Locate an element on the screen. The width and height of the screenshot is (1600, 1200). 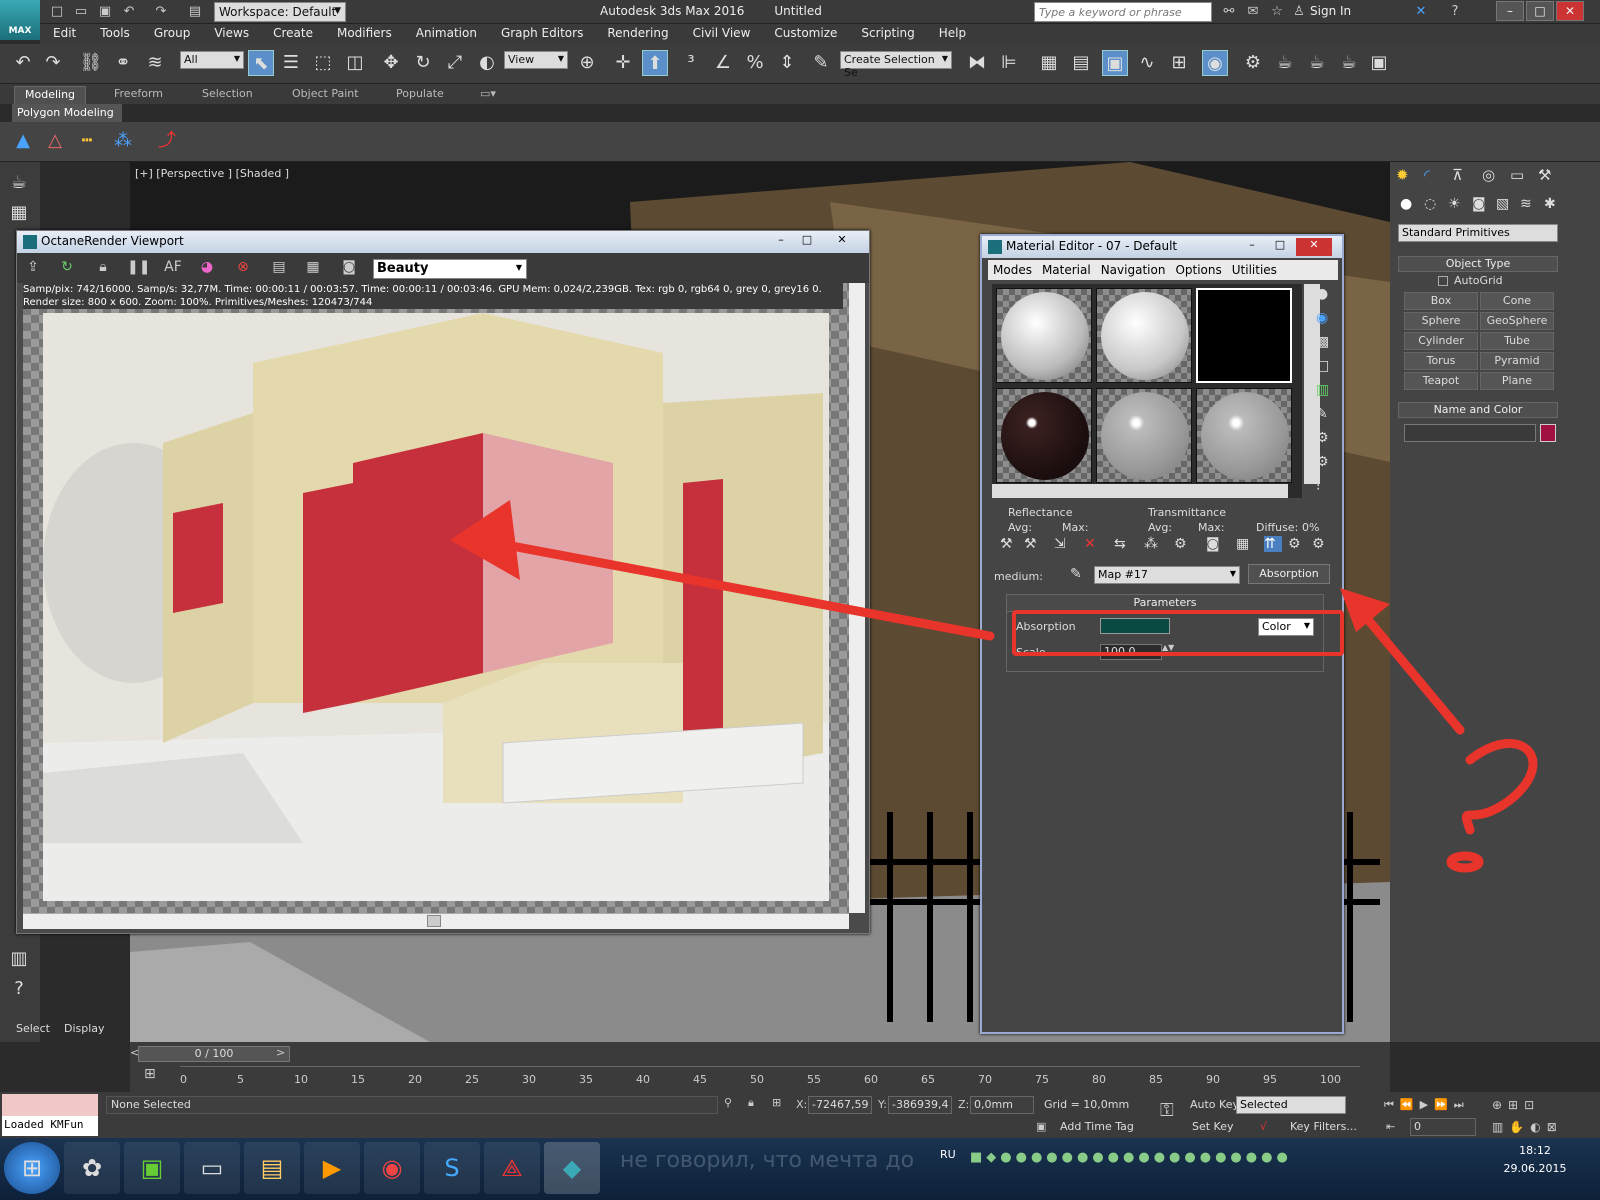
open-file-icon: ▭ is located at coordinates (81, 12).